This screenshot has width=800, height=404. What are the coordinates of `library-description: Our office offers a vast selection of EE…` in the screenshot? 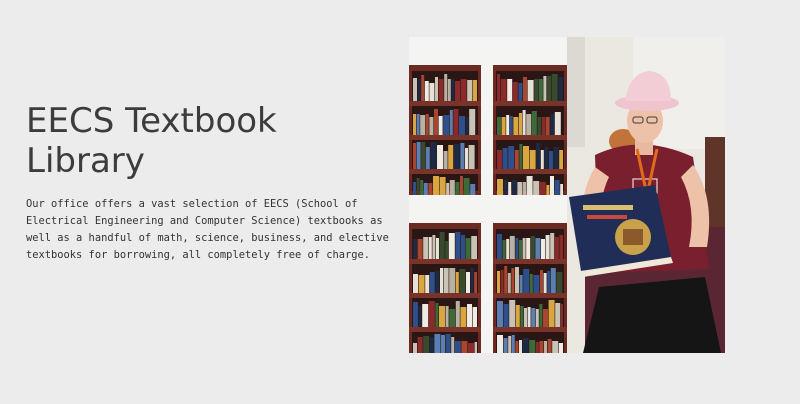 It's located at (207, 229).